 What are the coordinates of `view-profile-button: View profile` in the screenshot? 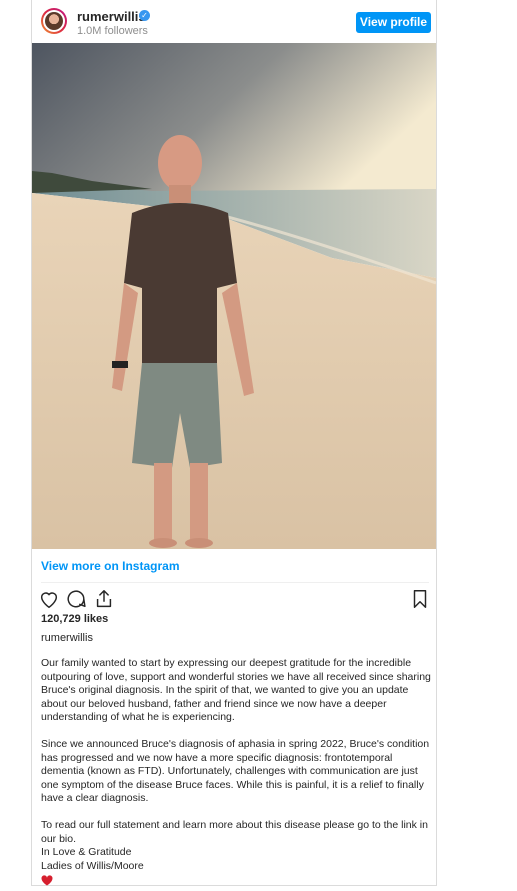 It's located at (393, 22).